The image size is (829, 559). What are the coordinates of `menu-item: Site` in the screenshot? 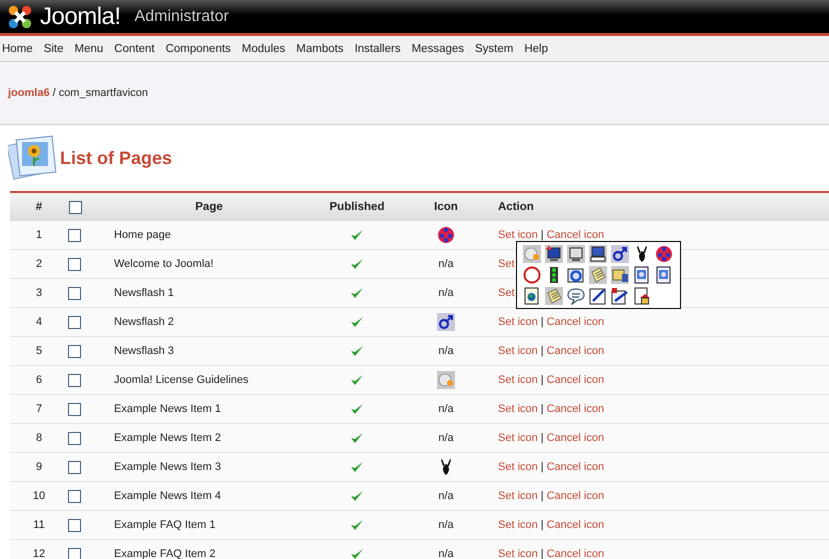 It's located at (54, 48).